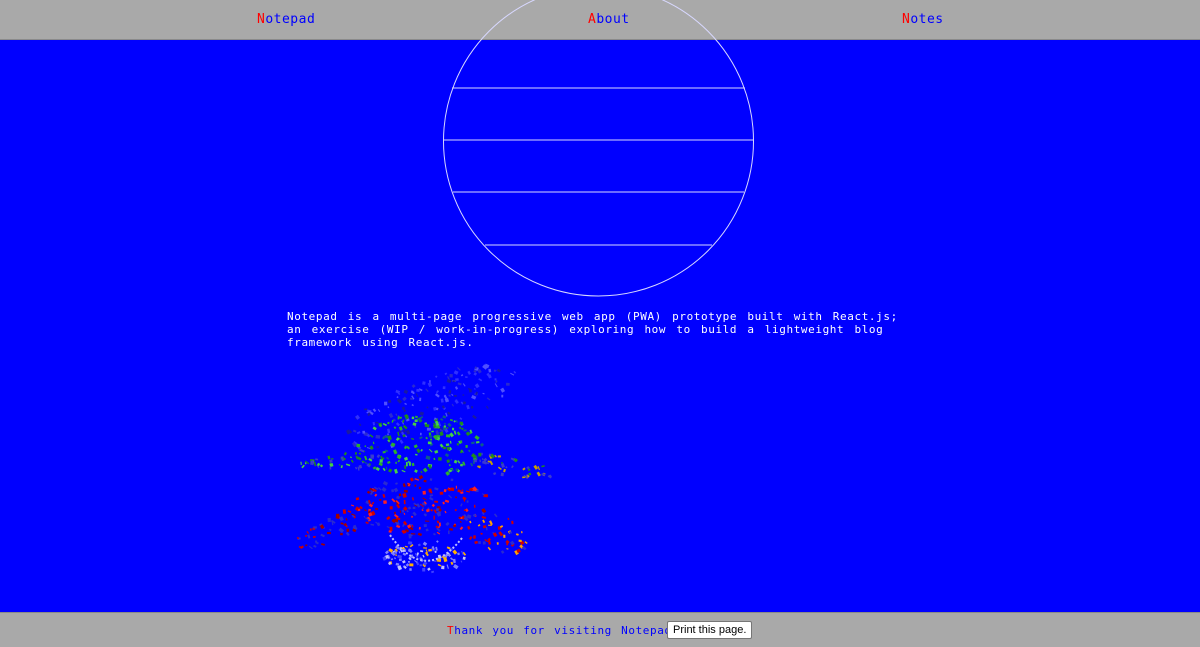  I want to click on footer-thanks-rest: hank you for visiting Notepad., so click(566, 630).